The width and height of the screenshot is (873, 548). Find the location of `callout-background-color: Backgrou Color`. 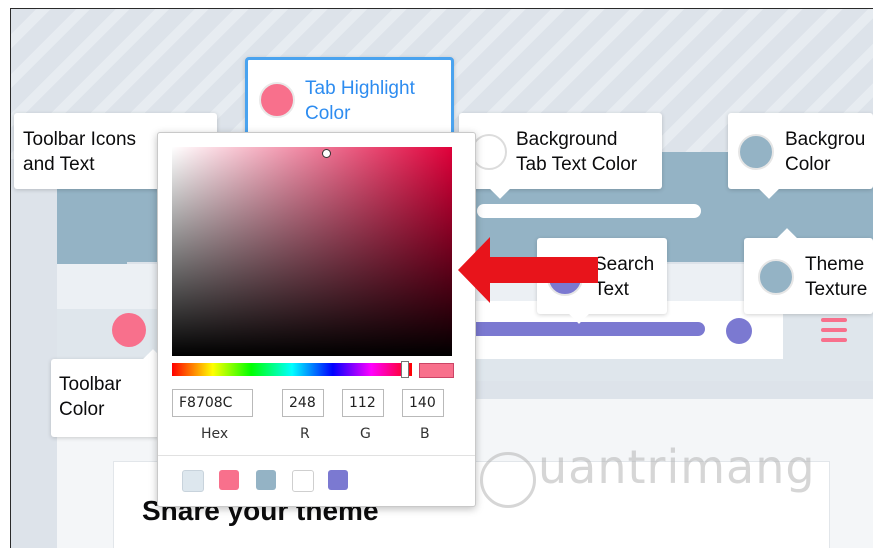

callout-background-color: Backgrou Color is located at coordinates (800, 156).